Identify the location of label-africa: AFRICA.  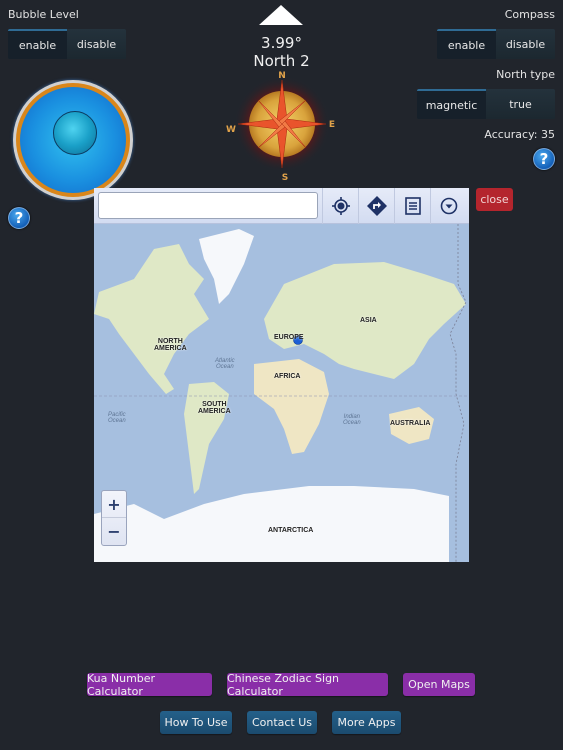
(287, 376).